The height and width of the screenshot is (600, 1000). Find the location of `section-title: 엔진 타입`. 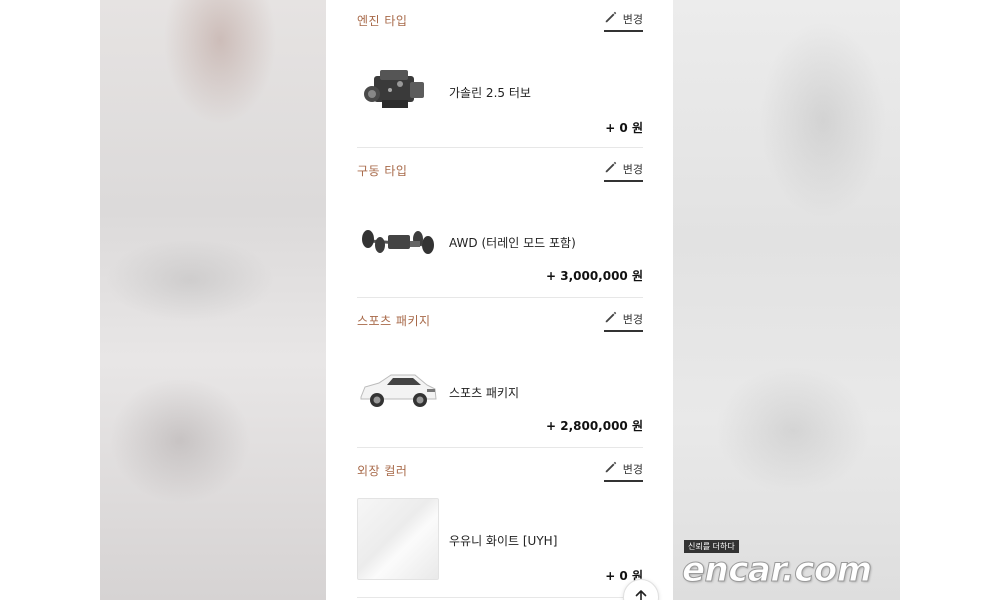

section-title: 엔진 타입 is located at coordinates (382, 21).